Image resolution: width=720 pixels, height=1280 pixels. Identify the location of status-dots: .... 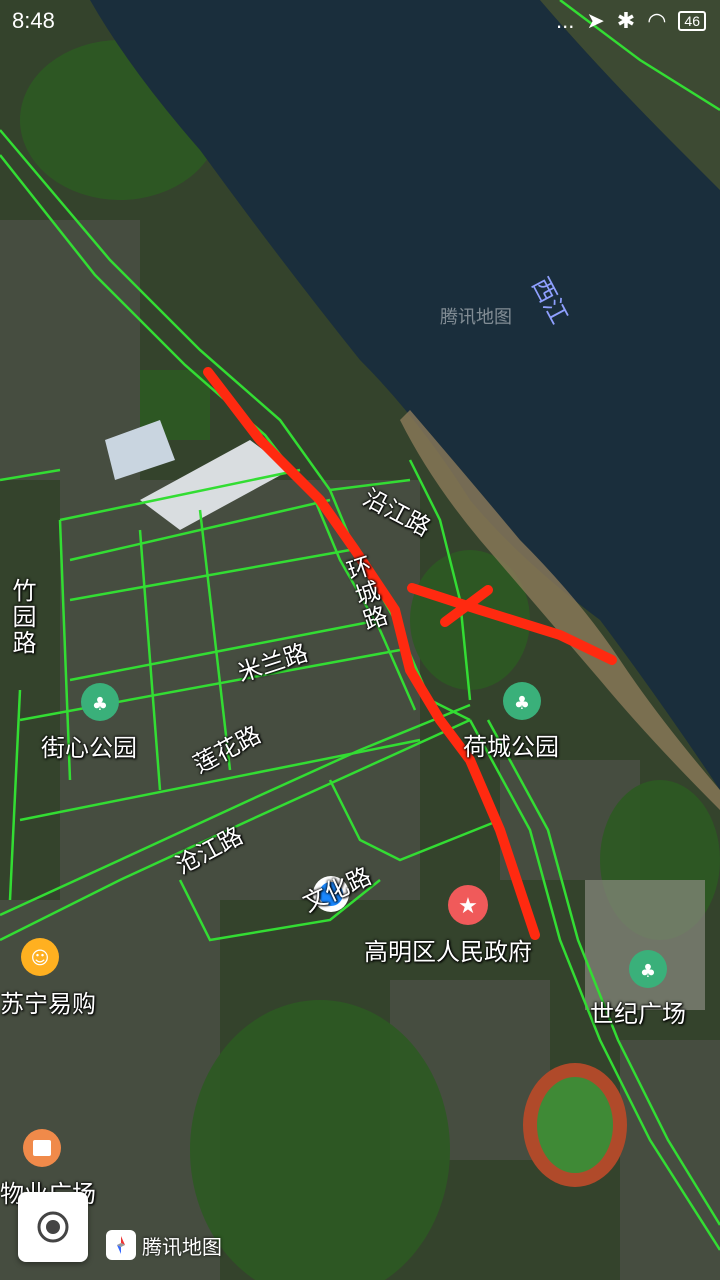
(565, 20).